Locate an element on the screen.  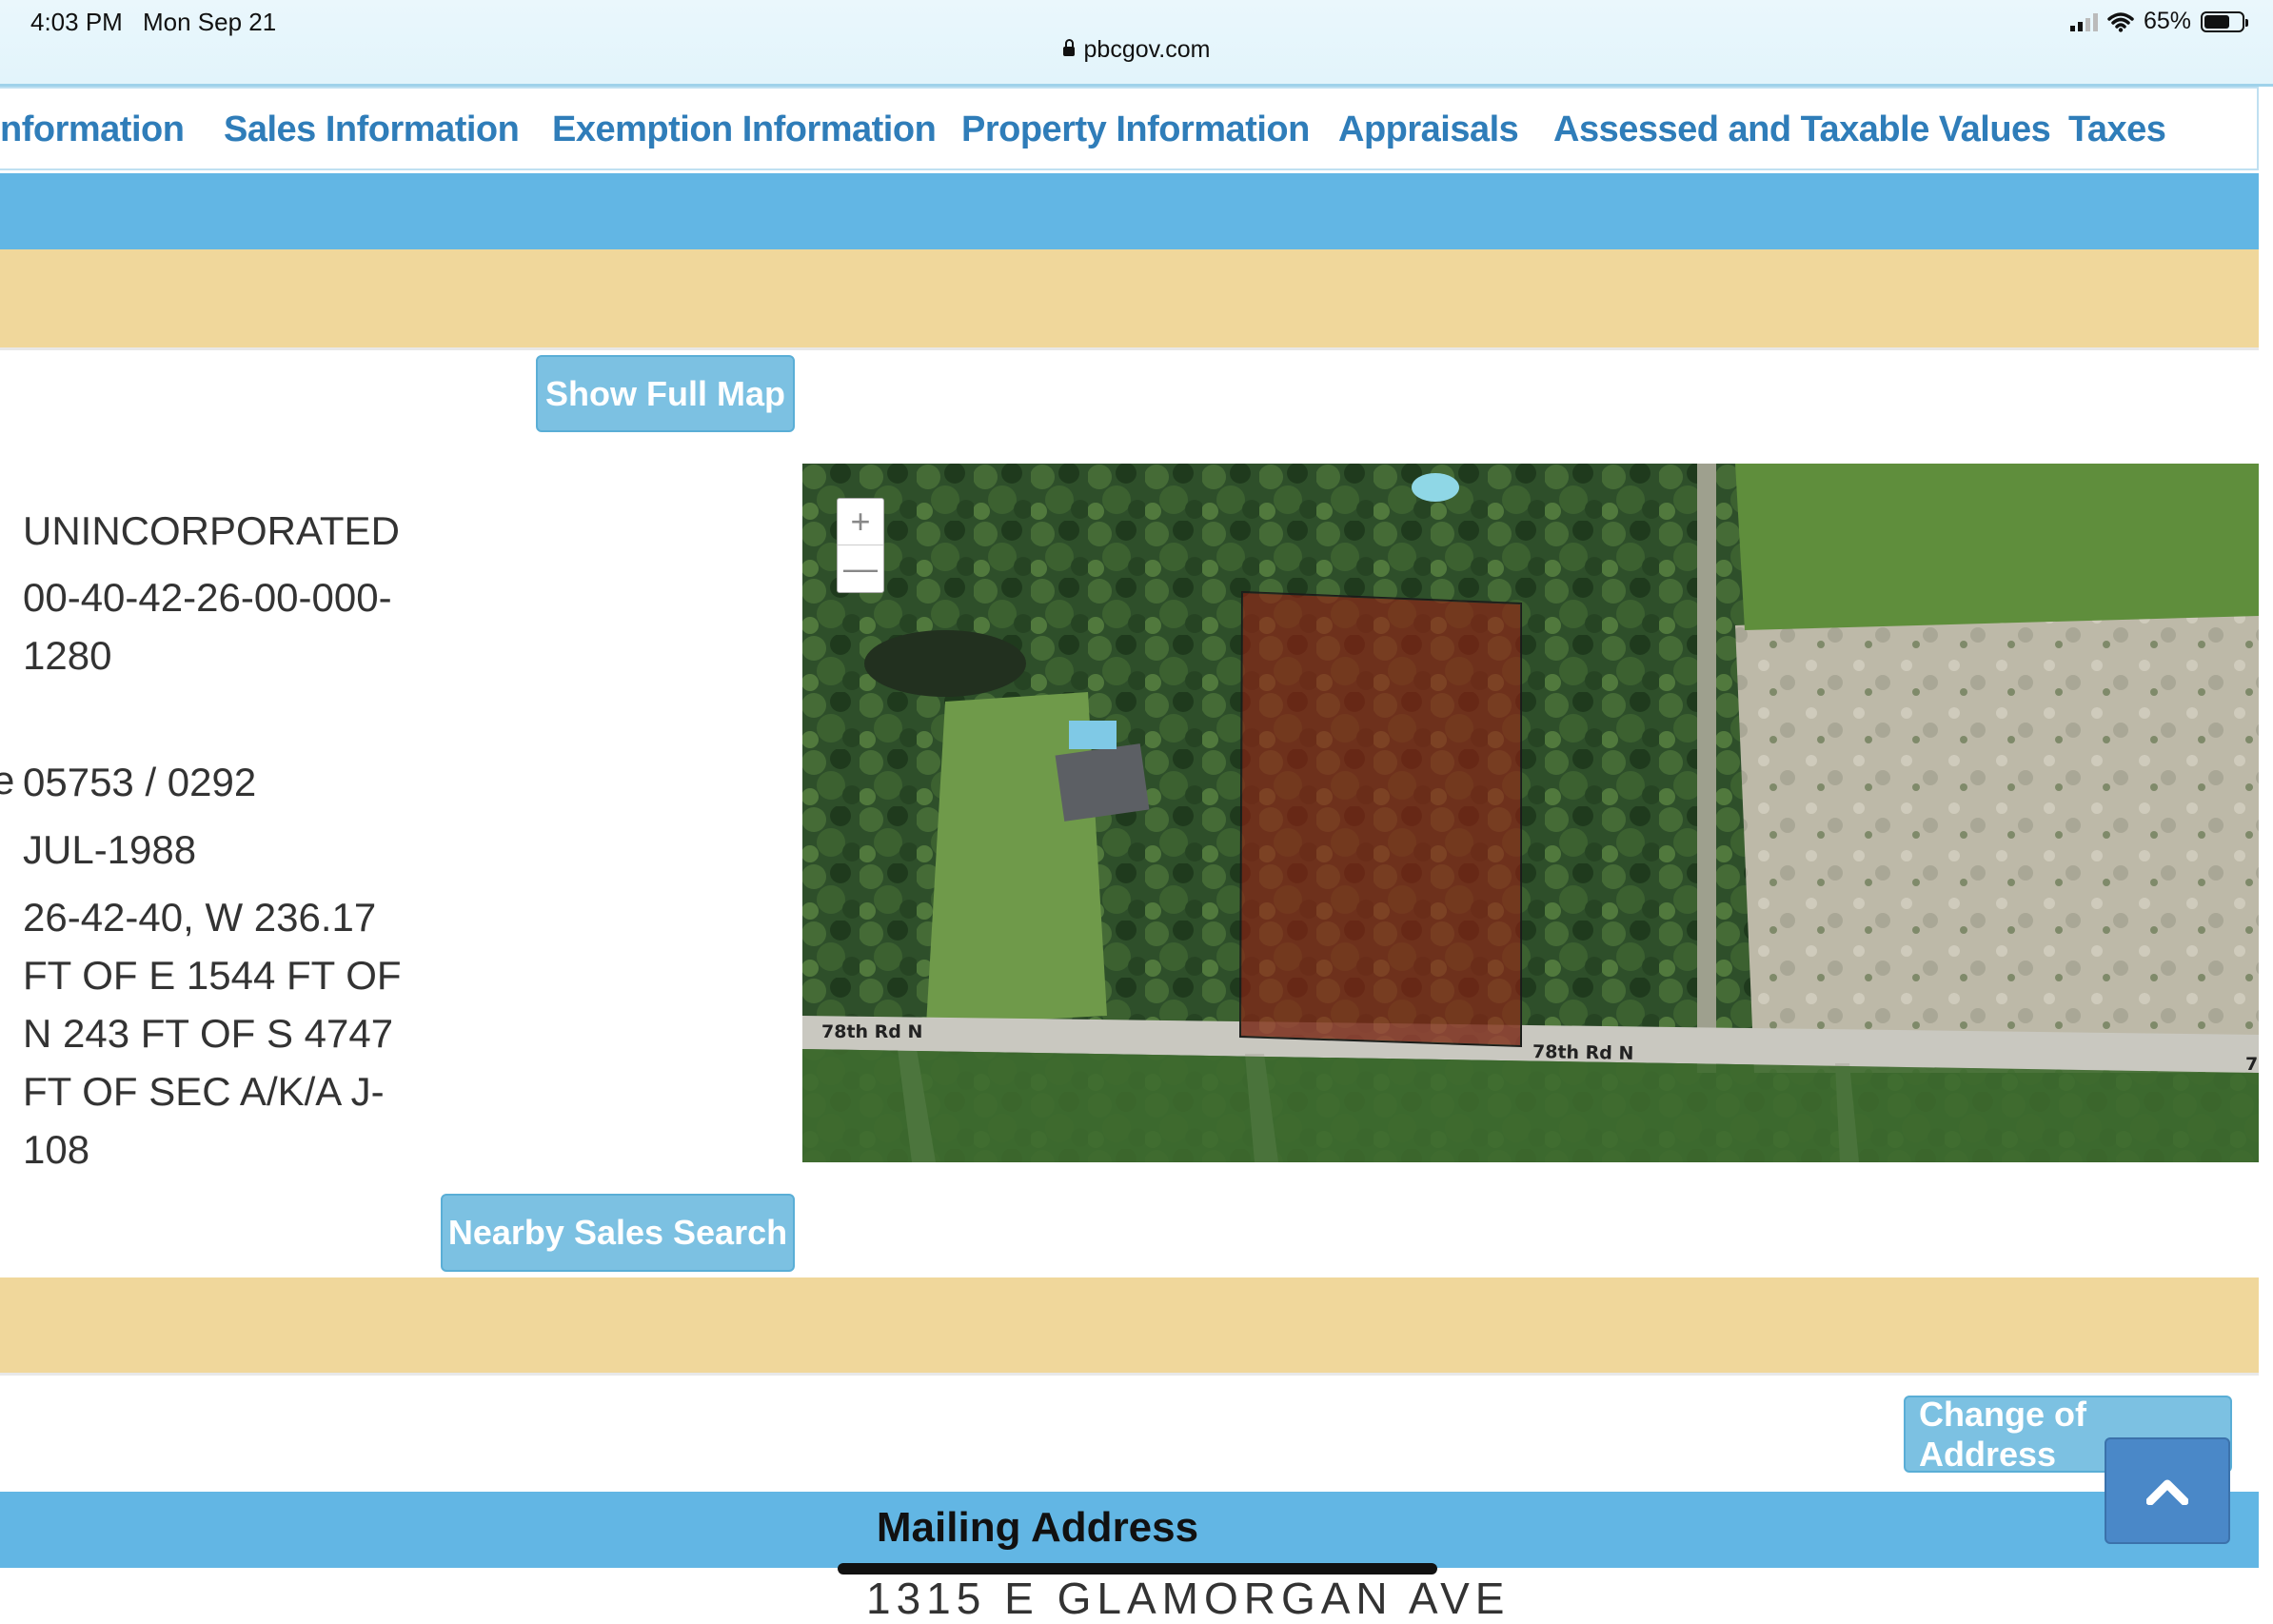
legal-description-line5: 108 is located at coordinates (57, 1149).